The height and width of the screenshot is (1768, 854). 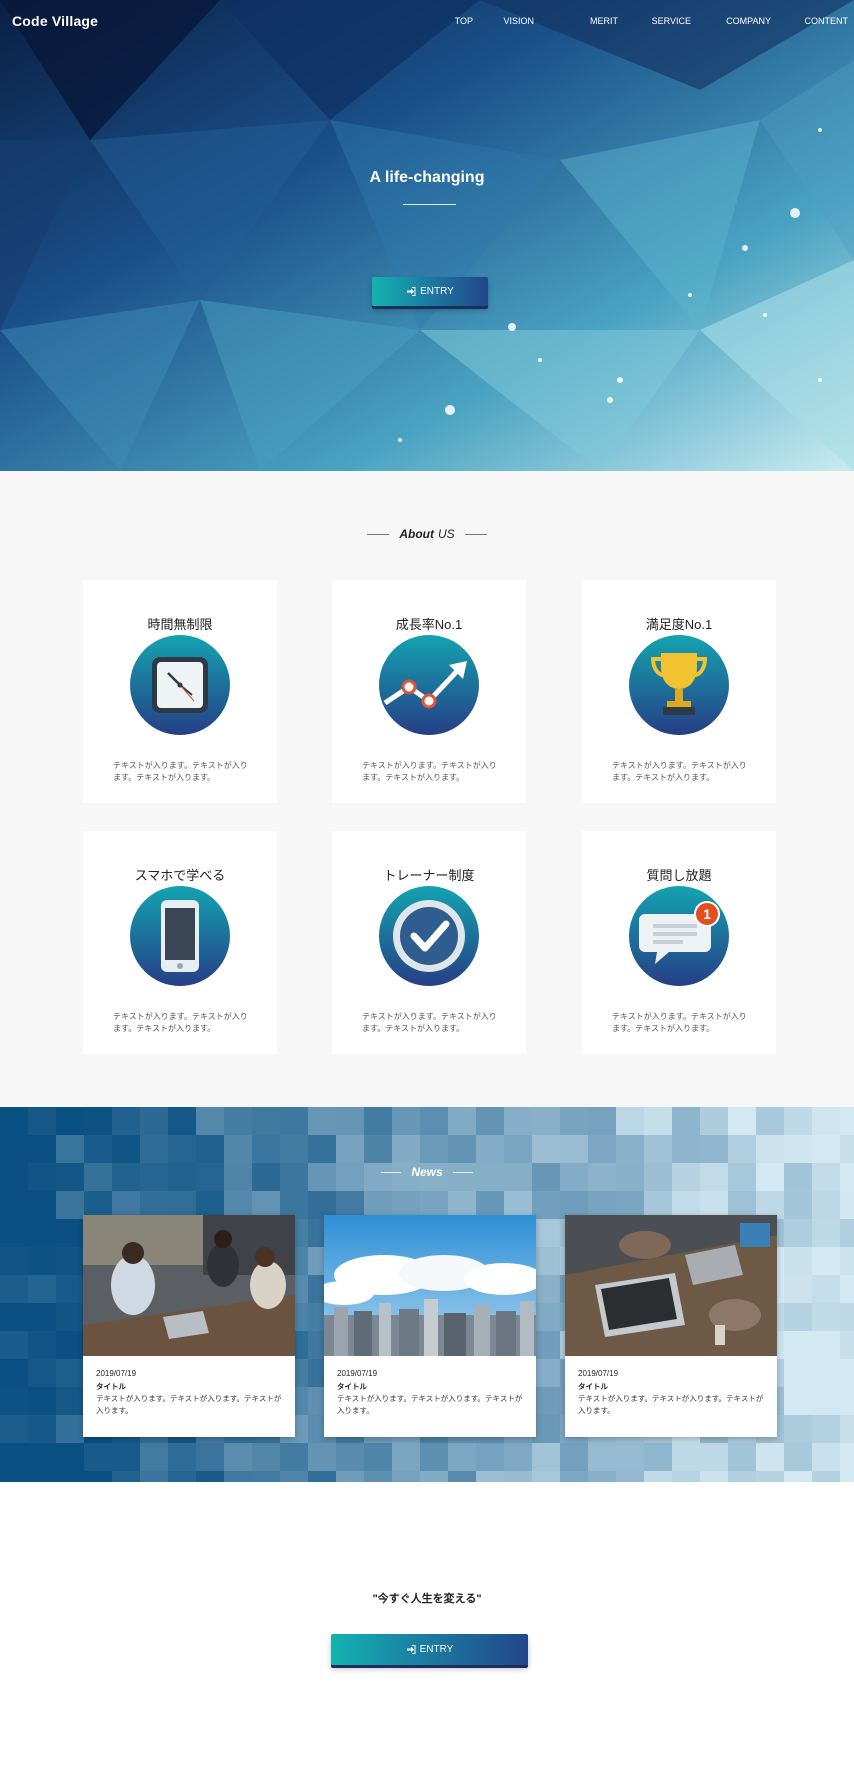 I want to click on about-heading-strong: About, so click(x=416, y=534).